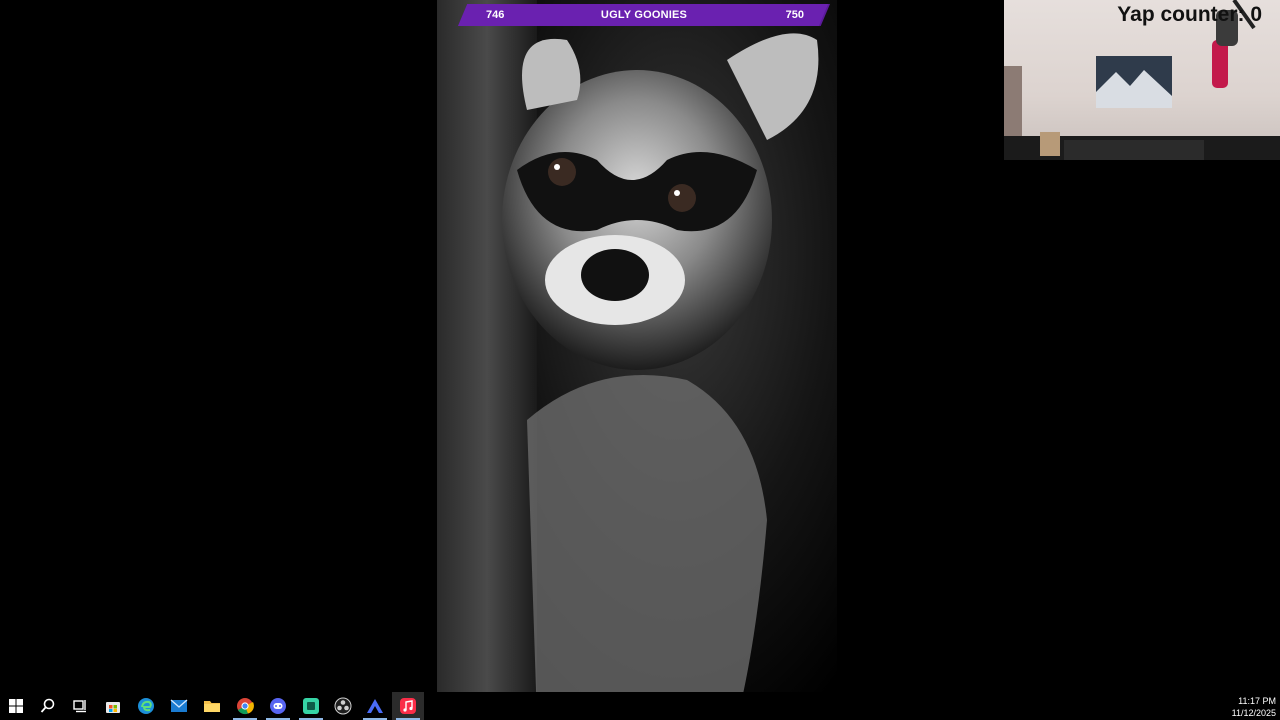  I want to click on goal-target-count: 750, so click(794, 15).